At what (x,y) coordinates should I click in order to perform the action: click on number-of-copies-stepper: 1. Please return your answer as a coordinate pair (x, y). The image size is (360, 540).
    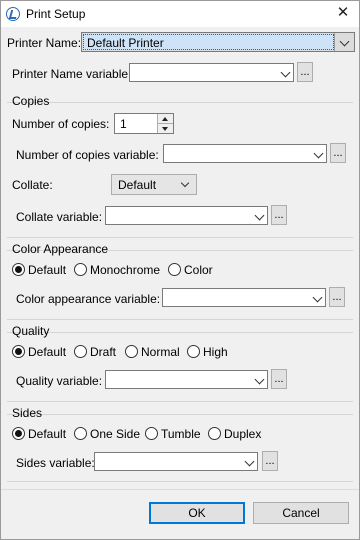
    Looking at the image, I should click on (144, 123).